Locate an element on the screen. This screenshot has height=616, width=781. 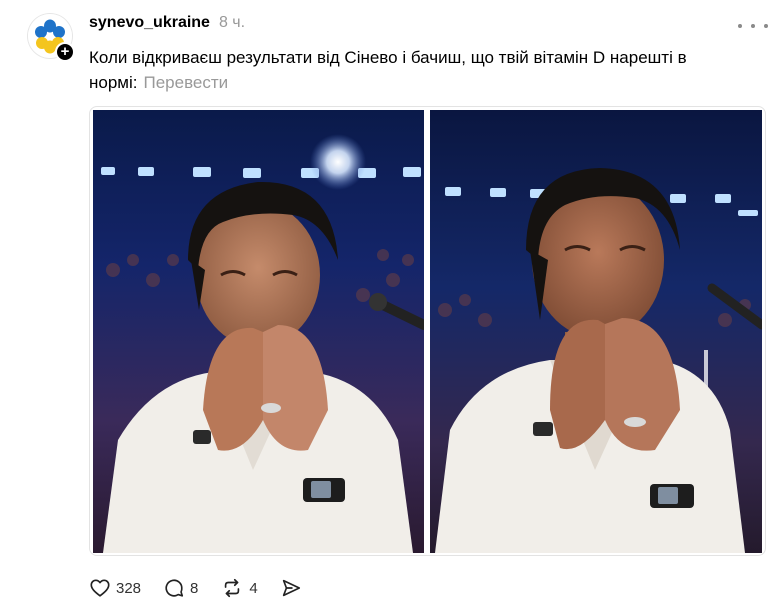
plus-icon: + is located at coordinates (65, 51).